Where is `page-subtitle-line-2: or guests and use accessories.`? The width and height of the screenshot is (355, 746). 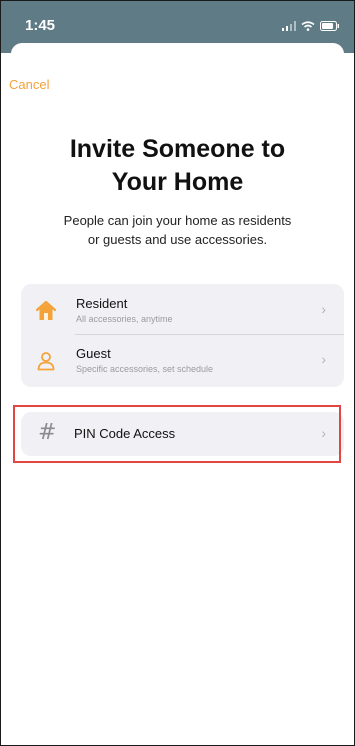 page-subtitle-line-2: or guests and use accessories. is located at coordinates (177, 239).